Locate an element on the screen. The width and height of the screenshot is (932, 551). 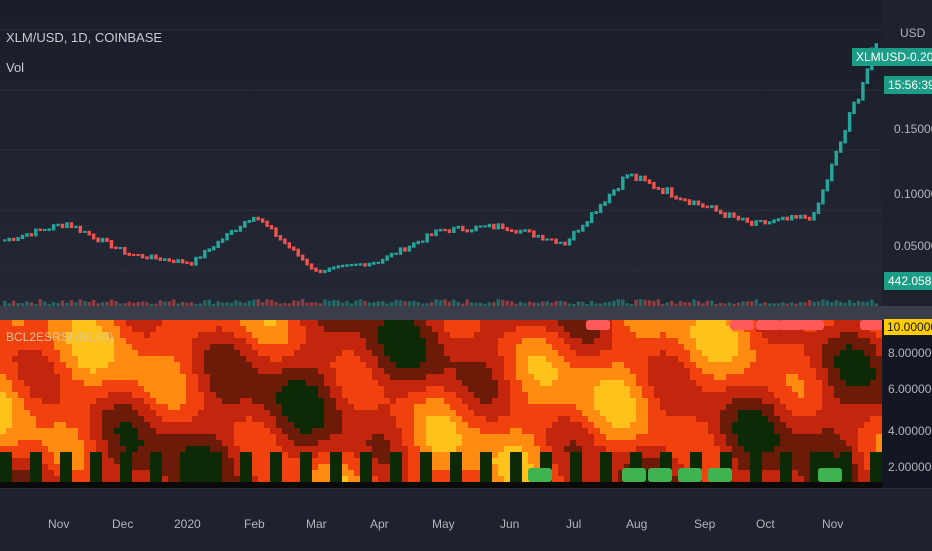
pane-separator is located at coordinates (466, 313).